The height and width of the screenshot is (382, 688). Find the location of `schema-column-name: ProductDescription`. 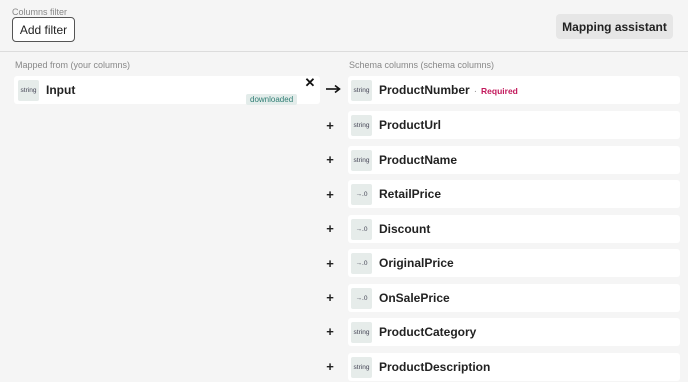

schema-column-name: ProductDescription is located at coordinates (435, 367).